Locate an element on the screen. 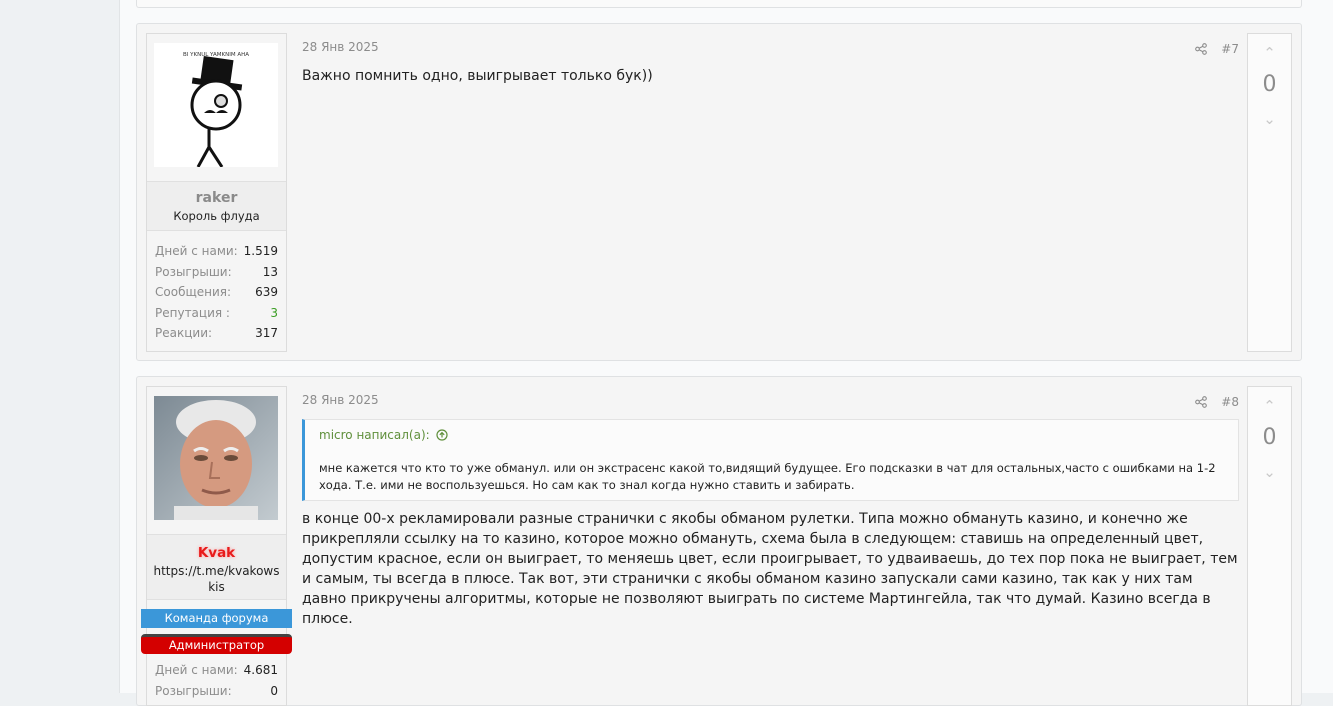 The width and height of the screenshot is (1333, 706). stat-row: Дней с нами: 4.681 is located at coordinates (216, 670).